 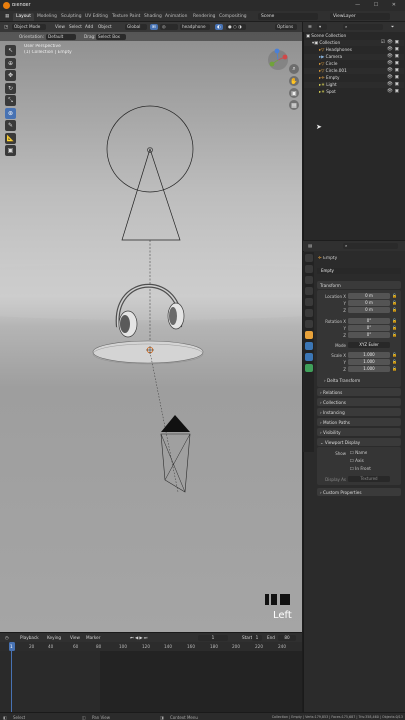 I want to click on add-cube-tool-icon: ▣, so click(x=10, y=150).